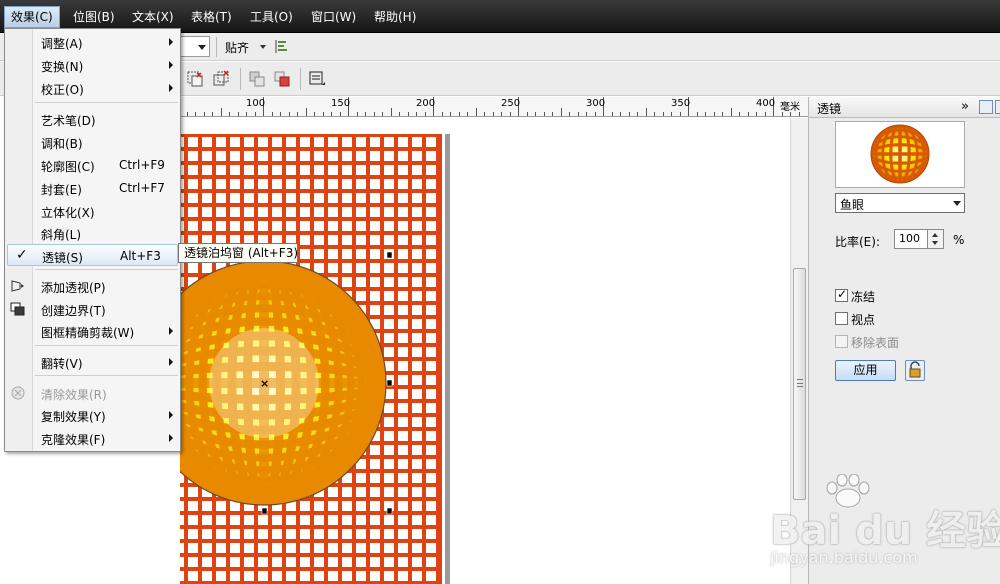 The height and width of the screenshot is (584, 1000). I want to click on menu-item-shortcut: Ctrl+F9, so click(142, 165).